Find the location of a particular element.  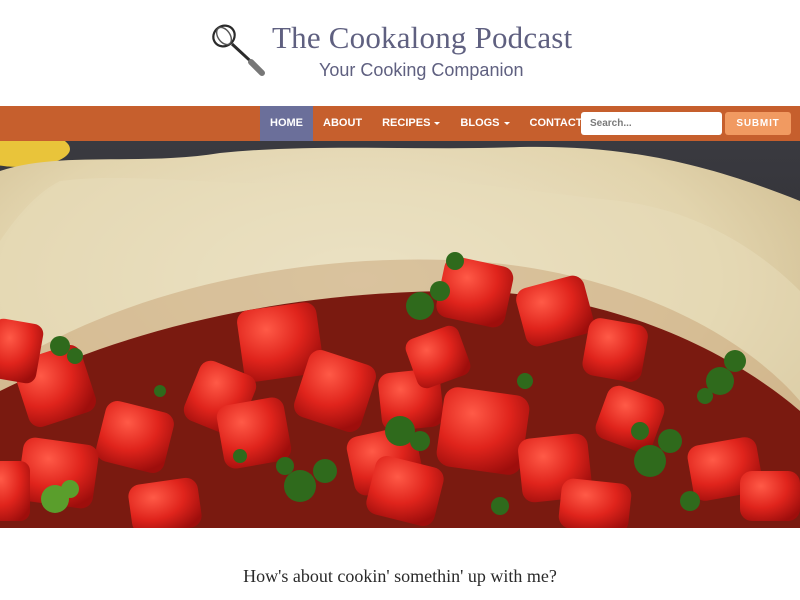

nav-item-label: BLOGS is located at coordinates (480, 123).